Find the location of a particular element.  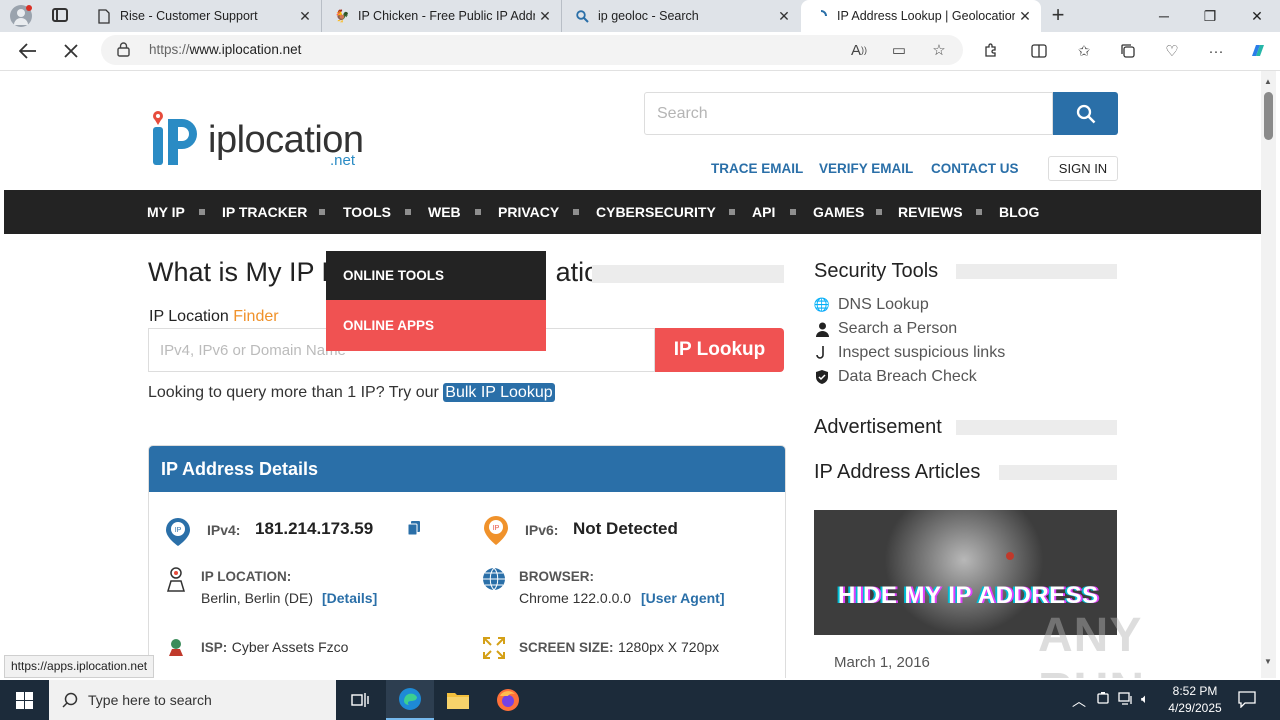

address-field: https://www.iplocation.net A)) ▭ ☆ is located at coordinates (532, 50).